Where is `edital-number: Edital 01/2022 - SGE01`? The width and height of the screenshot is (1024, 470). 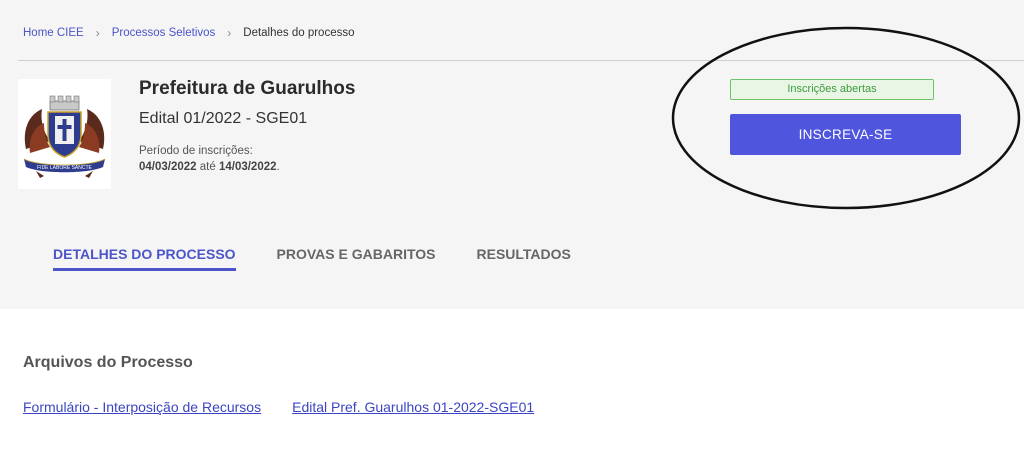 edital-number: Edital 01/2022 - SGE01 is located at coordinates (223, 118).